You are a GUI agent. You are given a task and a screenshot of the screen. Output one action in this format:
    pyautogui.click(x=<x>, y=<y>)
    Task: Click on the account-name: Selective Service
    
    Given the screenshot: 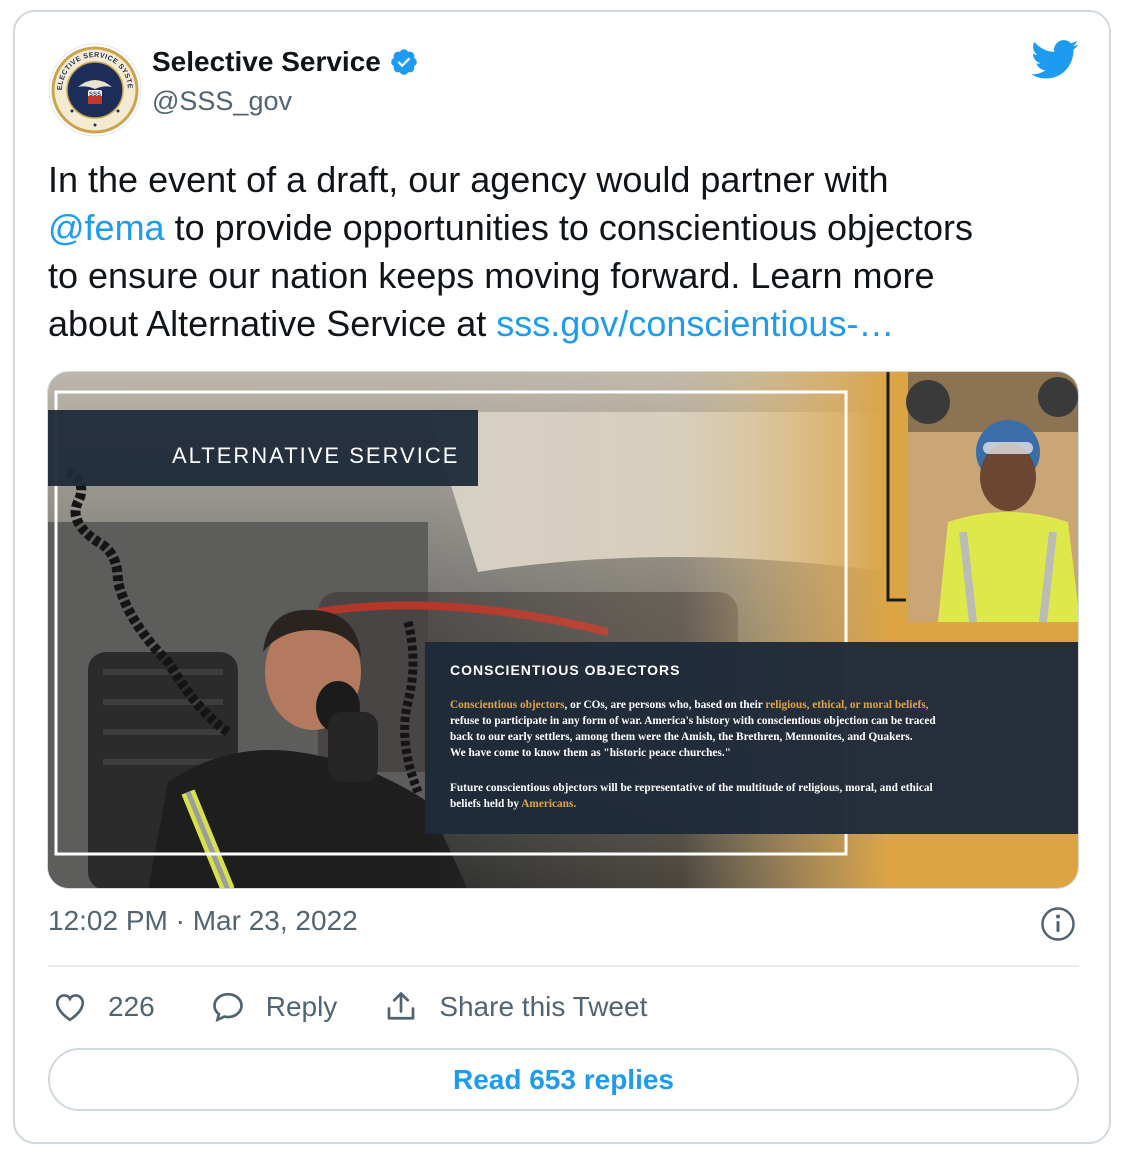 What is the action you would take?
    pyautogui.click(x=266, y=62)
    